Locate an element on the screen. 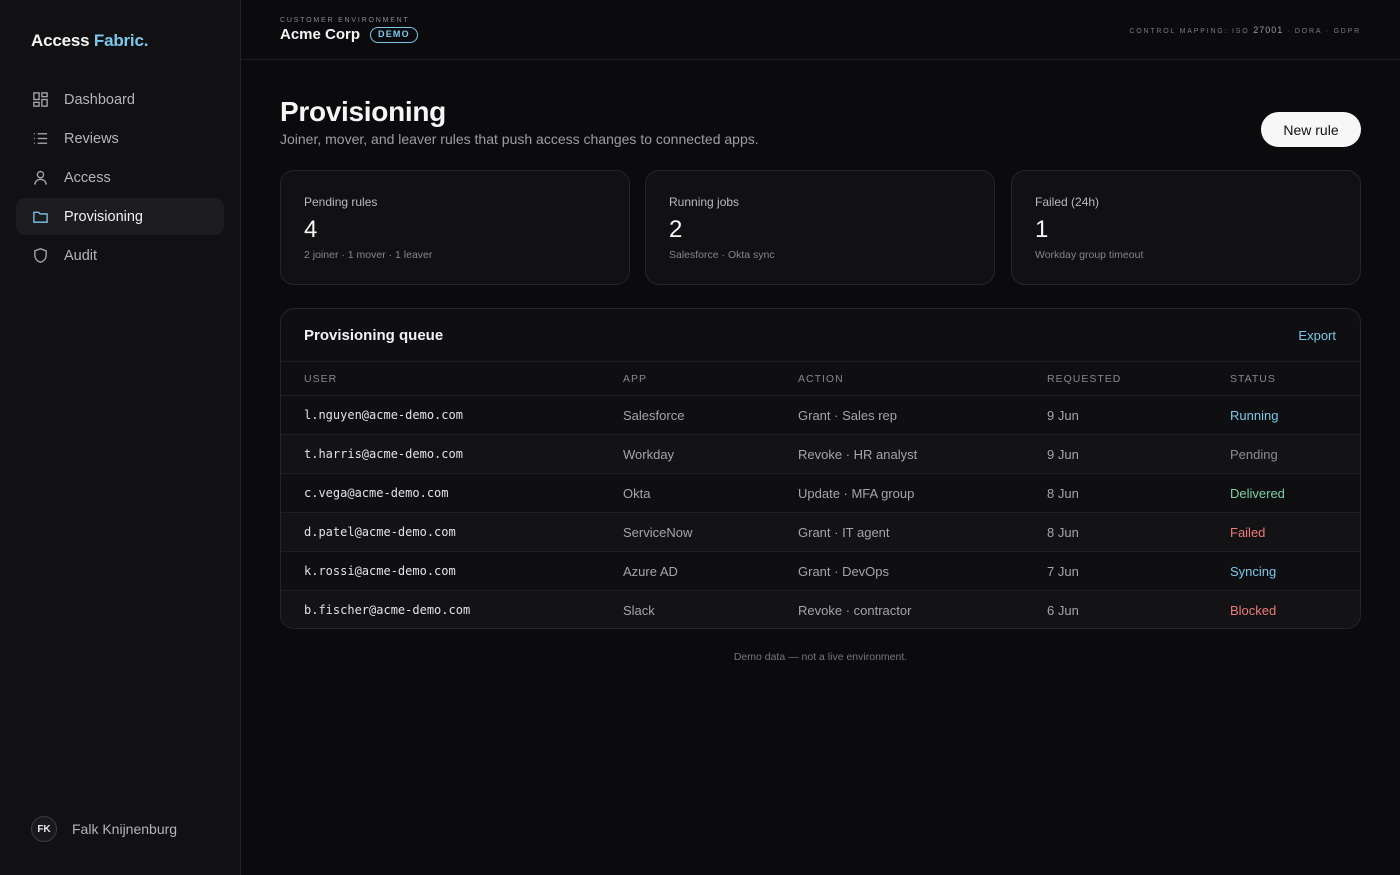 The height and width of the screenshot is (875, 1400). cell-user: b.fischer@acme-demo.com is located at coordinates (387, 610).